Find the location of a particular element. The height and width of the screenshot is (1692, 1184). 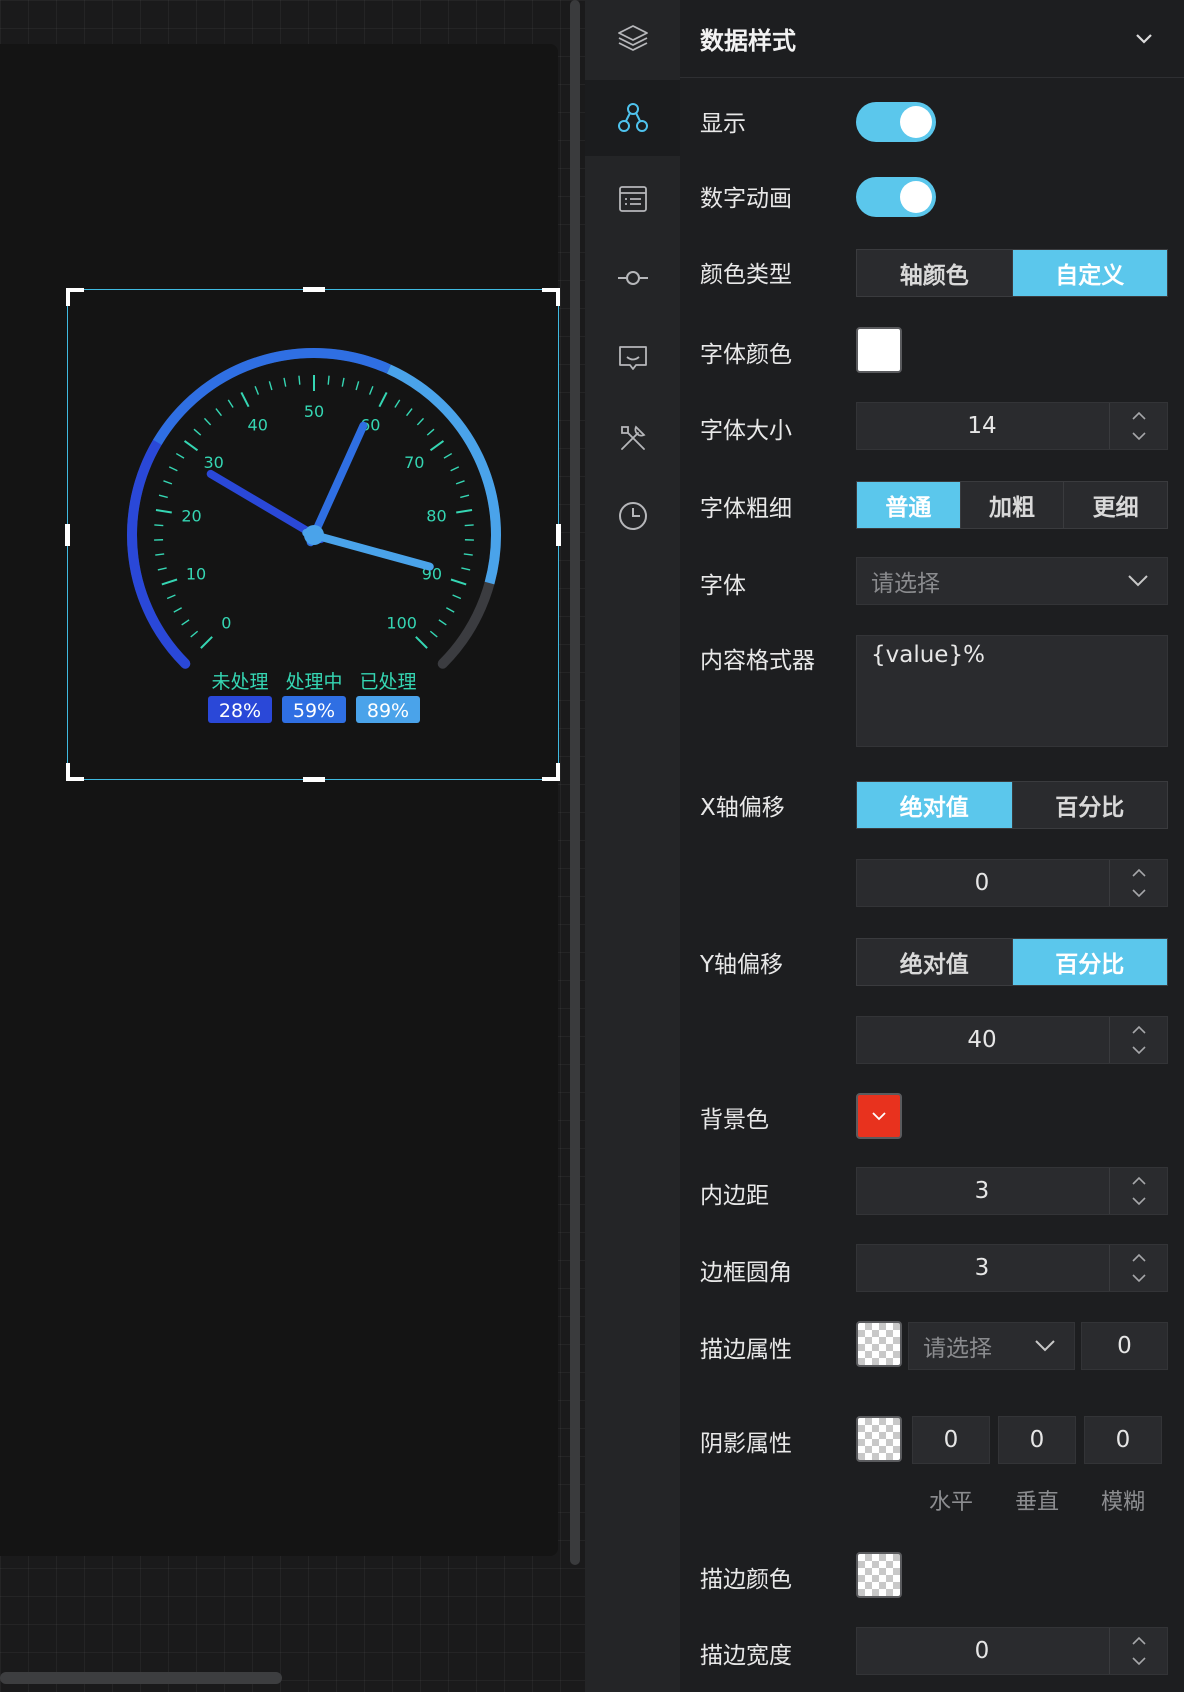

shadow-horizontal-input: 0 is located at coordinates (951, 1440).